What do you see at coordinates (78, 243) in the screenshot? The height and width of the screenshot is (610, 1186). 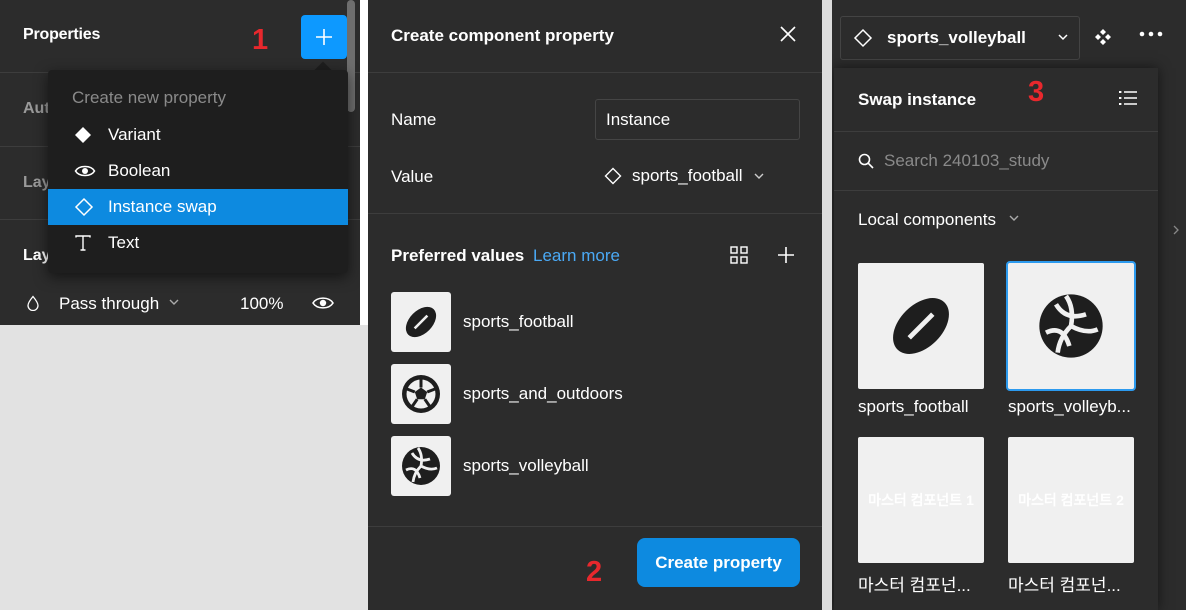 I see `text-t-icon` at bounding box center [78, 243].